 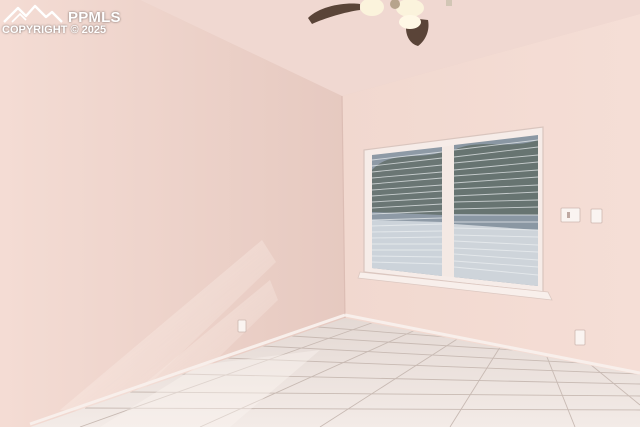 What do you see at coordinates (448, 211) in the screenshot?
I see `window-mullion` at bounding box center [448, 211].